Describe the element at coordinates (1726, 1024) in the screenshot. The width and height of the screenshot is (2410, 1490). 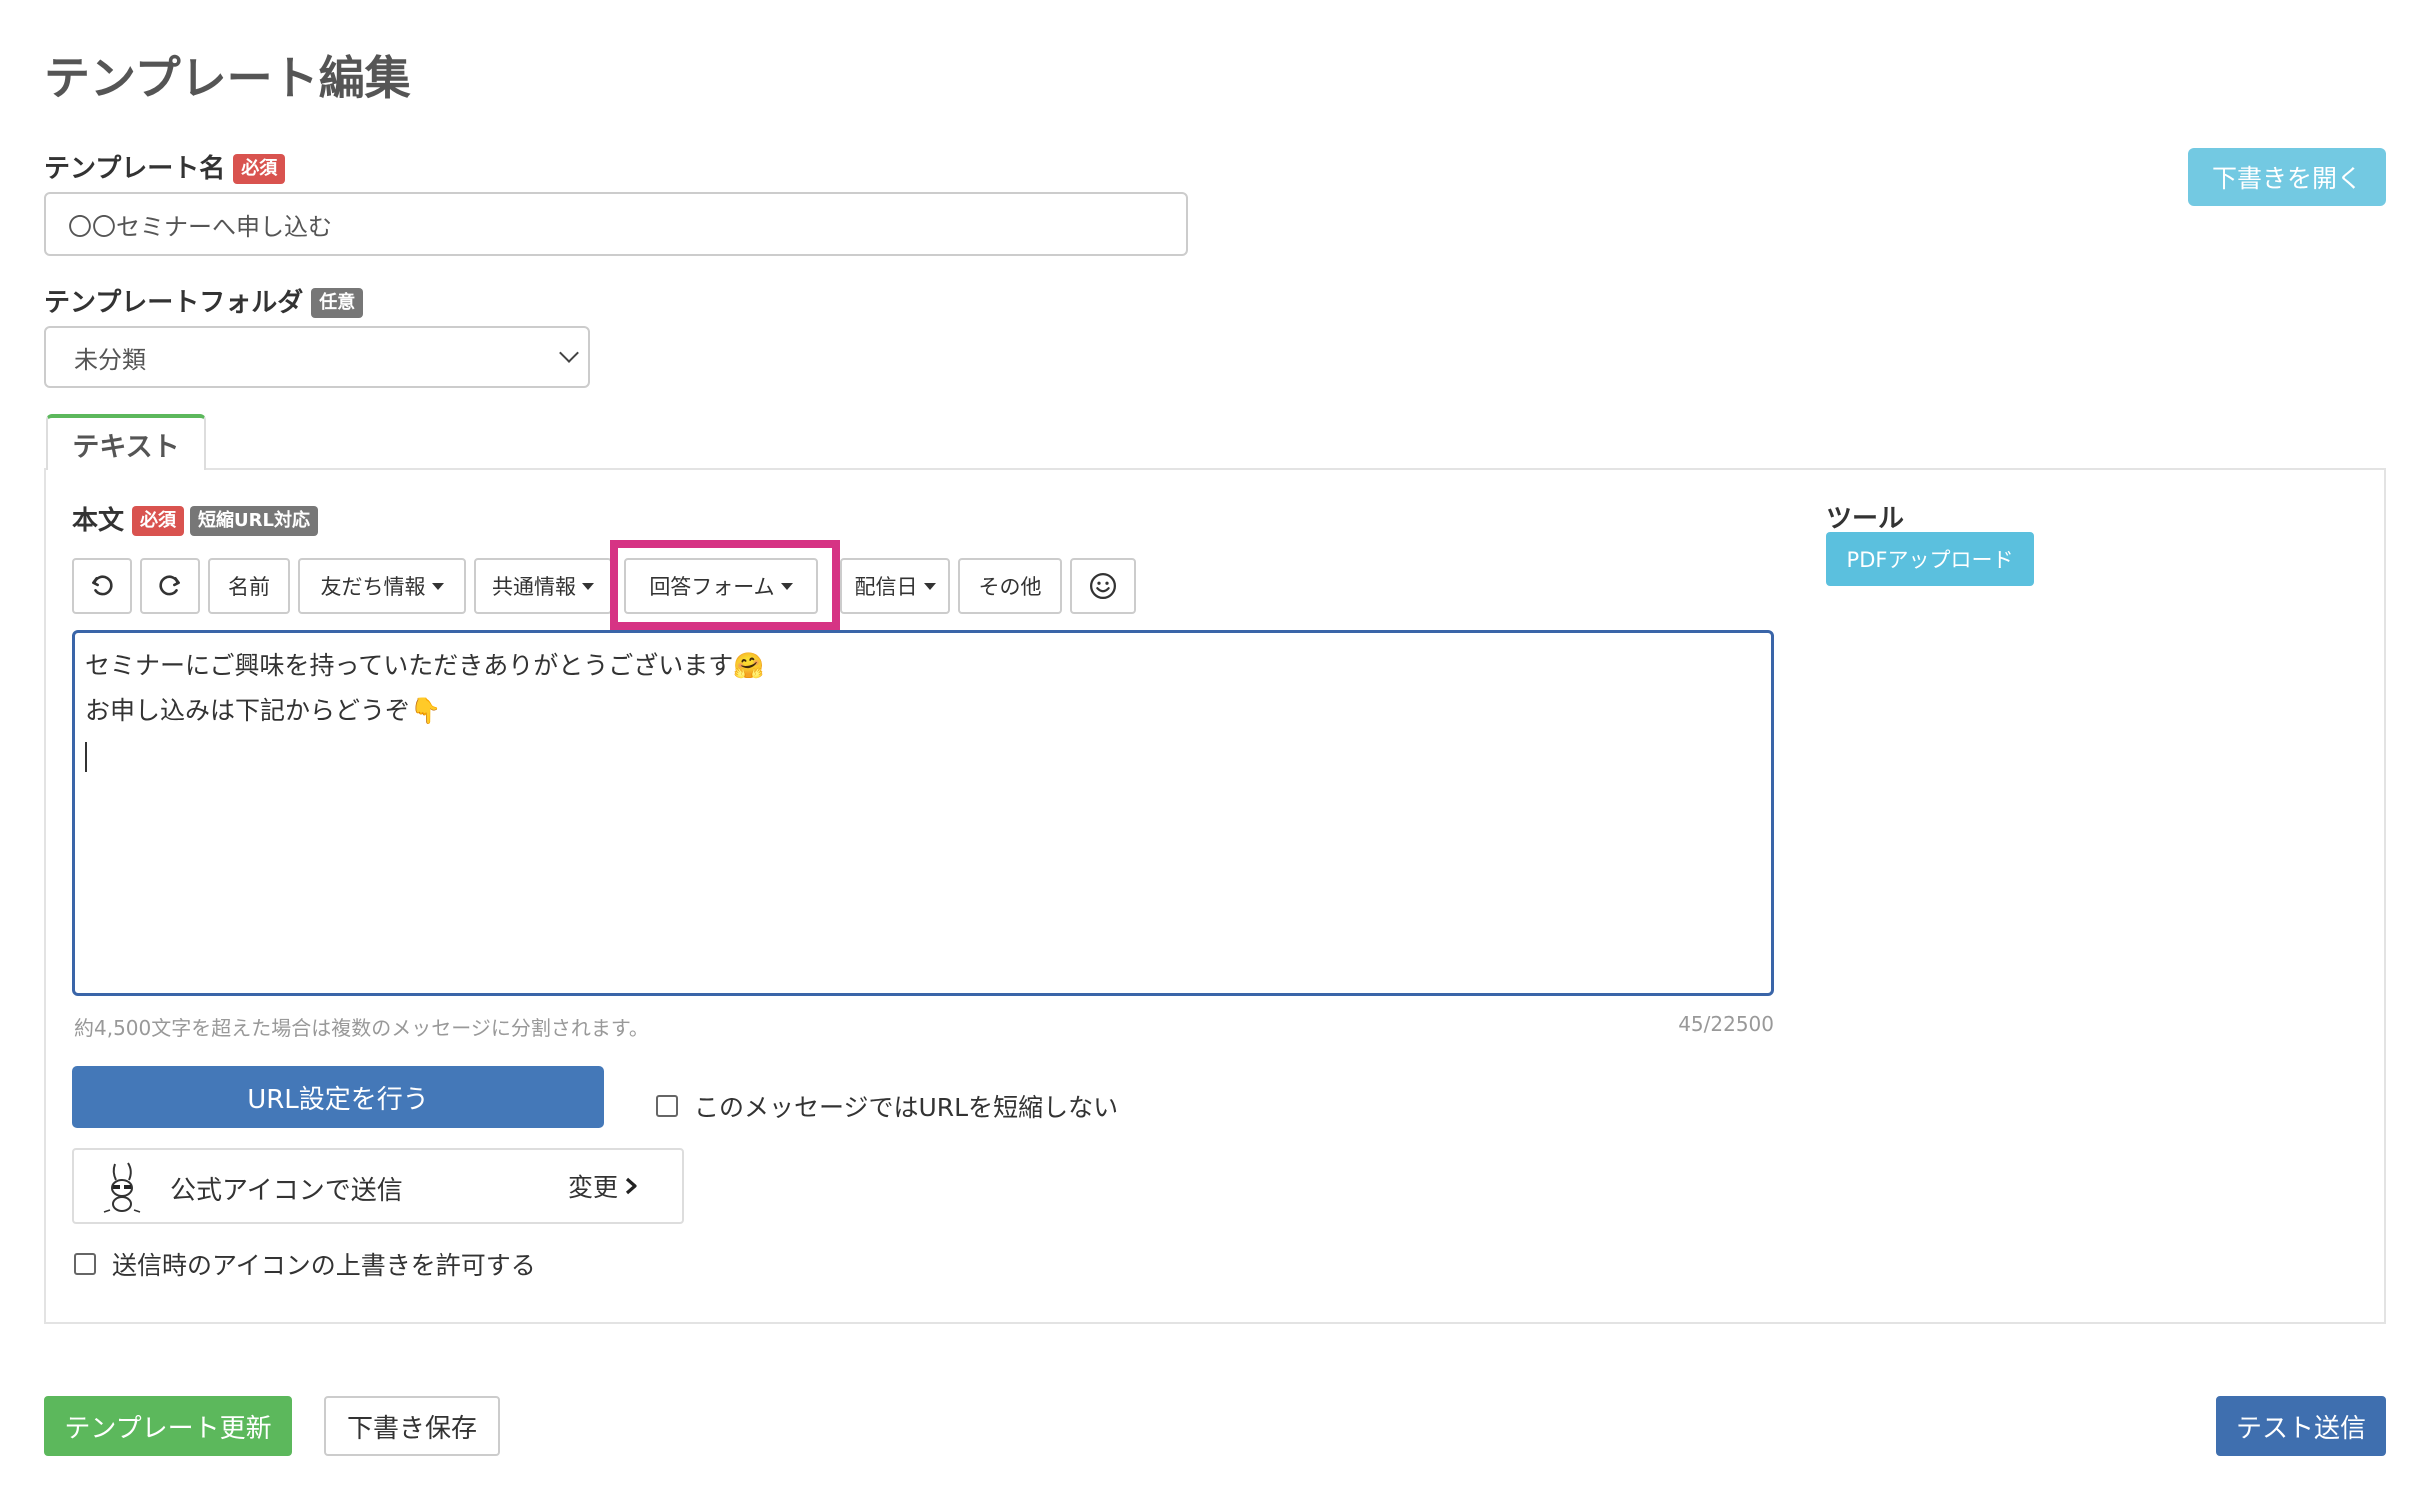
I see `character-counter: 45/22500` at that location.